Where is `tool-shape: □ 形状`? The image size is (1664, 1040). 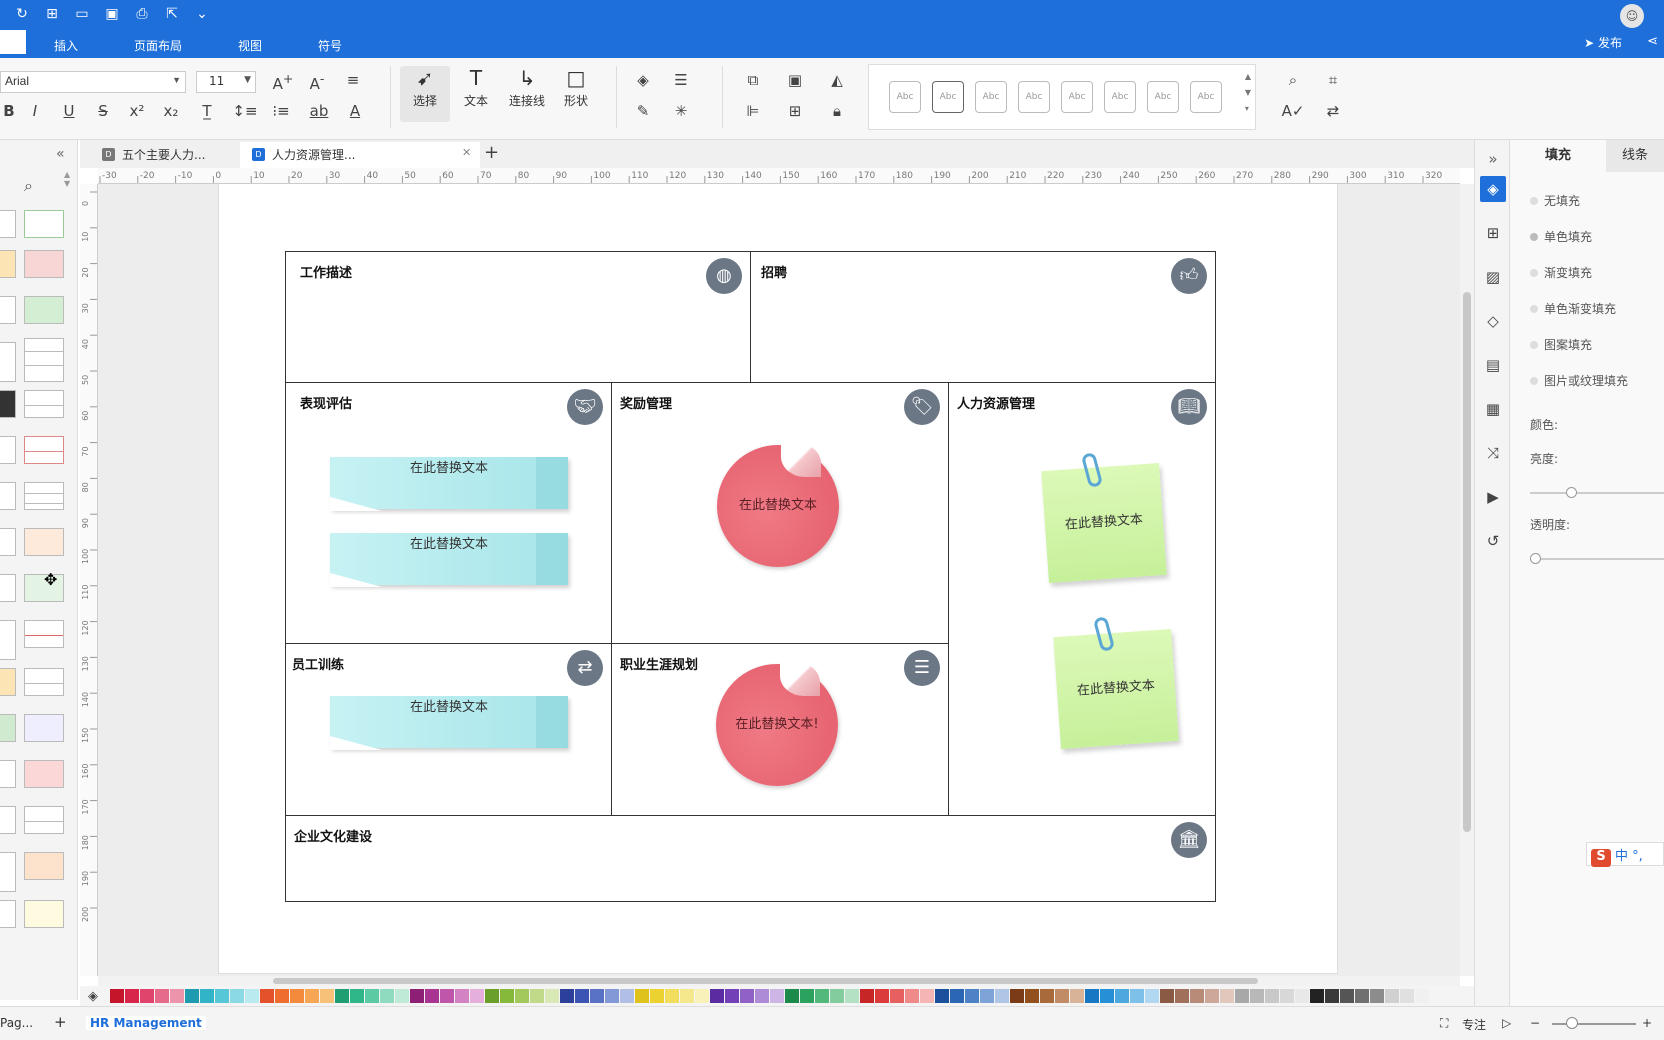 tool-shape: □ 形状 is located at coordinates (576, 87).